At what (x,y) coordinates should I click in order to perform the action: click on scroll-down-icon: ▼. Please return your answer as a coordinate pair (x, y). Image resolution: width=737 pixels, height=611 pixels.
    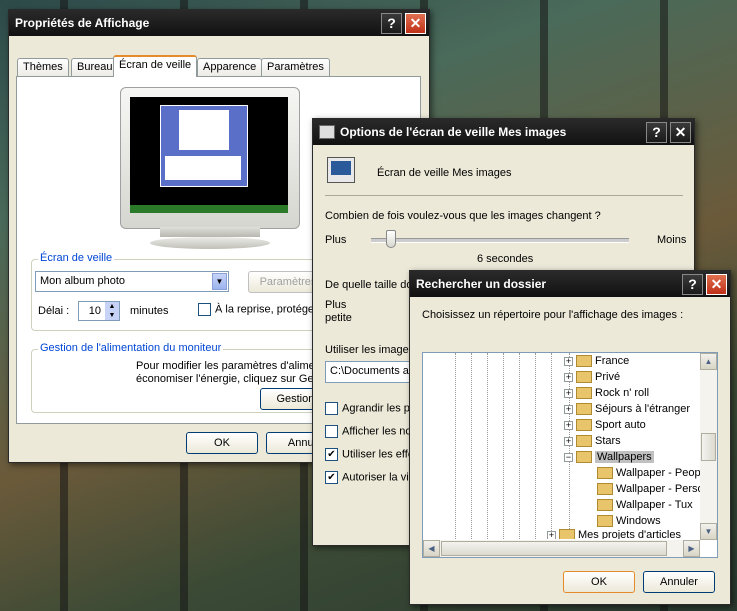
    Looking at the image, I should click on (708, 531).